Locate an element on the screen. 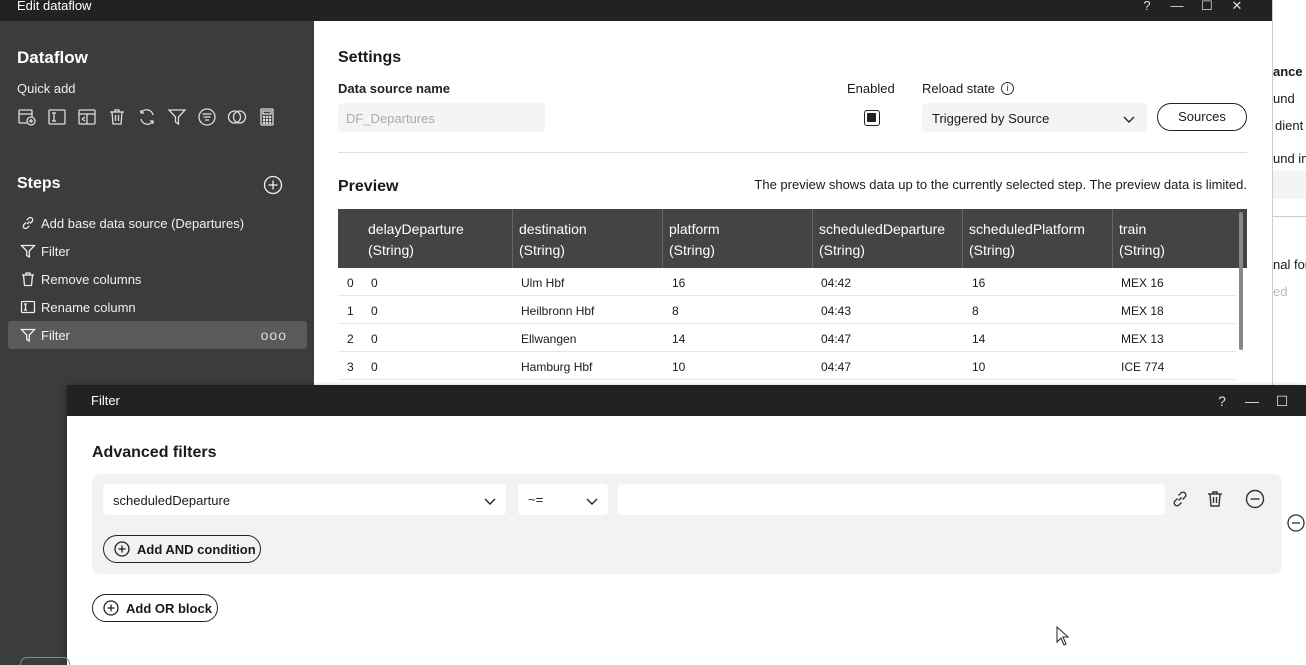 The image size is (1306, 665). step-label: Rename column is located at coordinates (88, 307).